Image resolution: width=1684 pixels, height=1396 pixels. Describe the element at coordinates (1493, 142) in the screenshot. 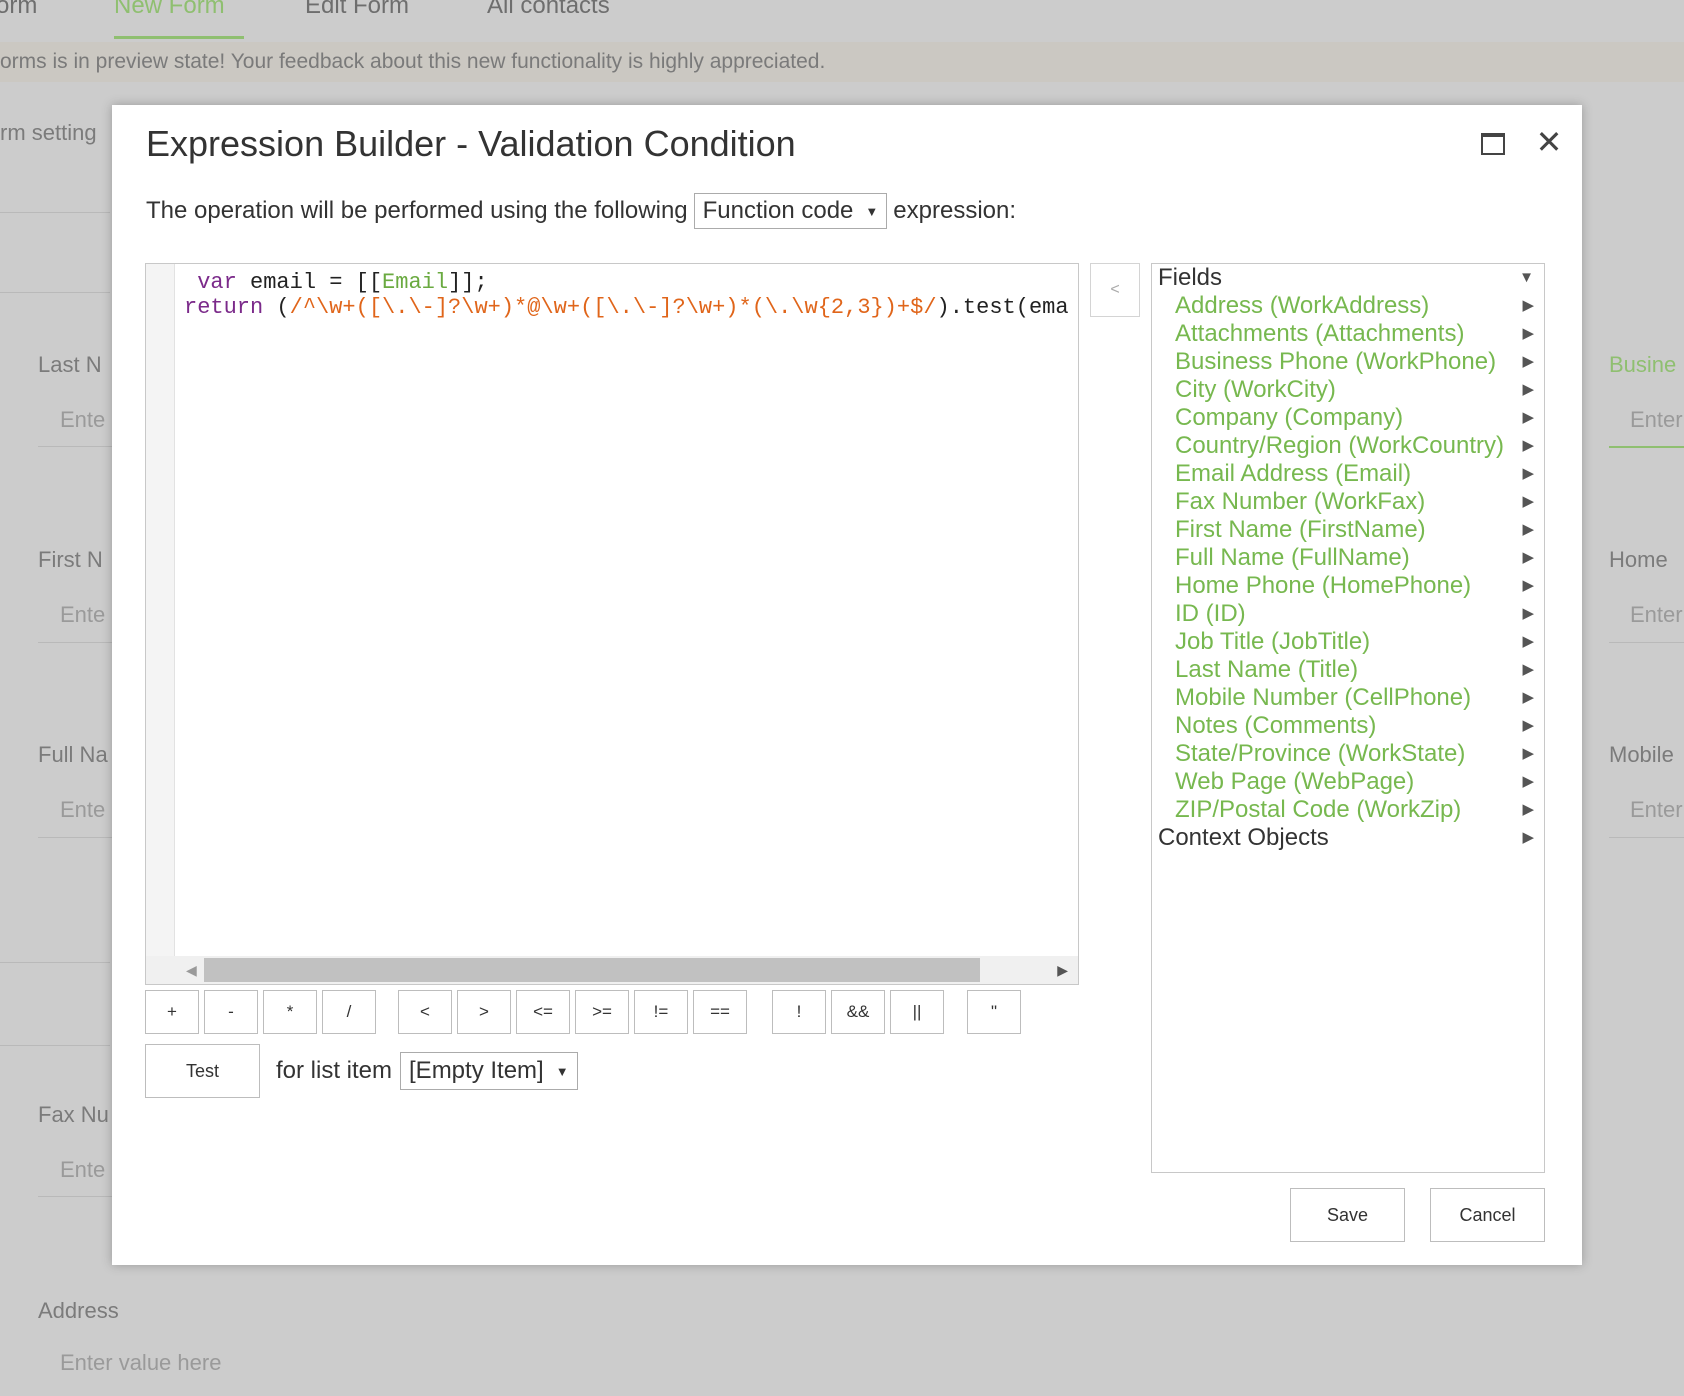

I see `maximize-icon` at that location.